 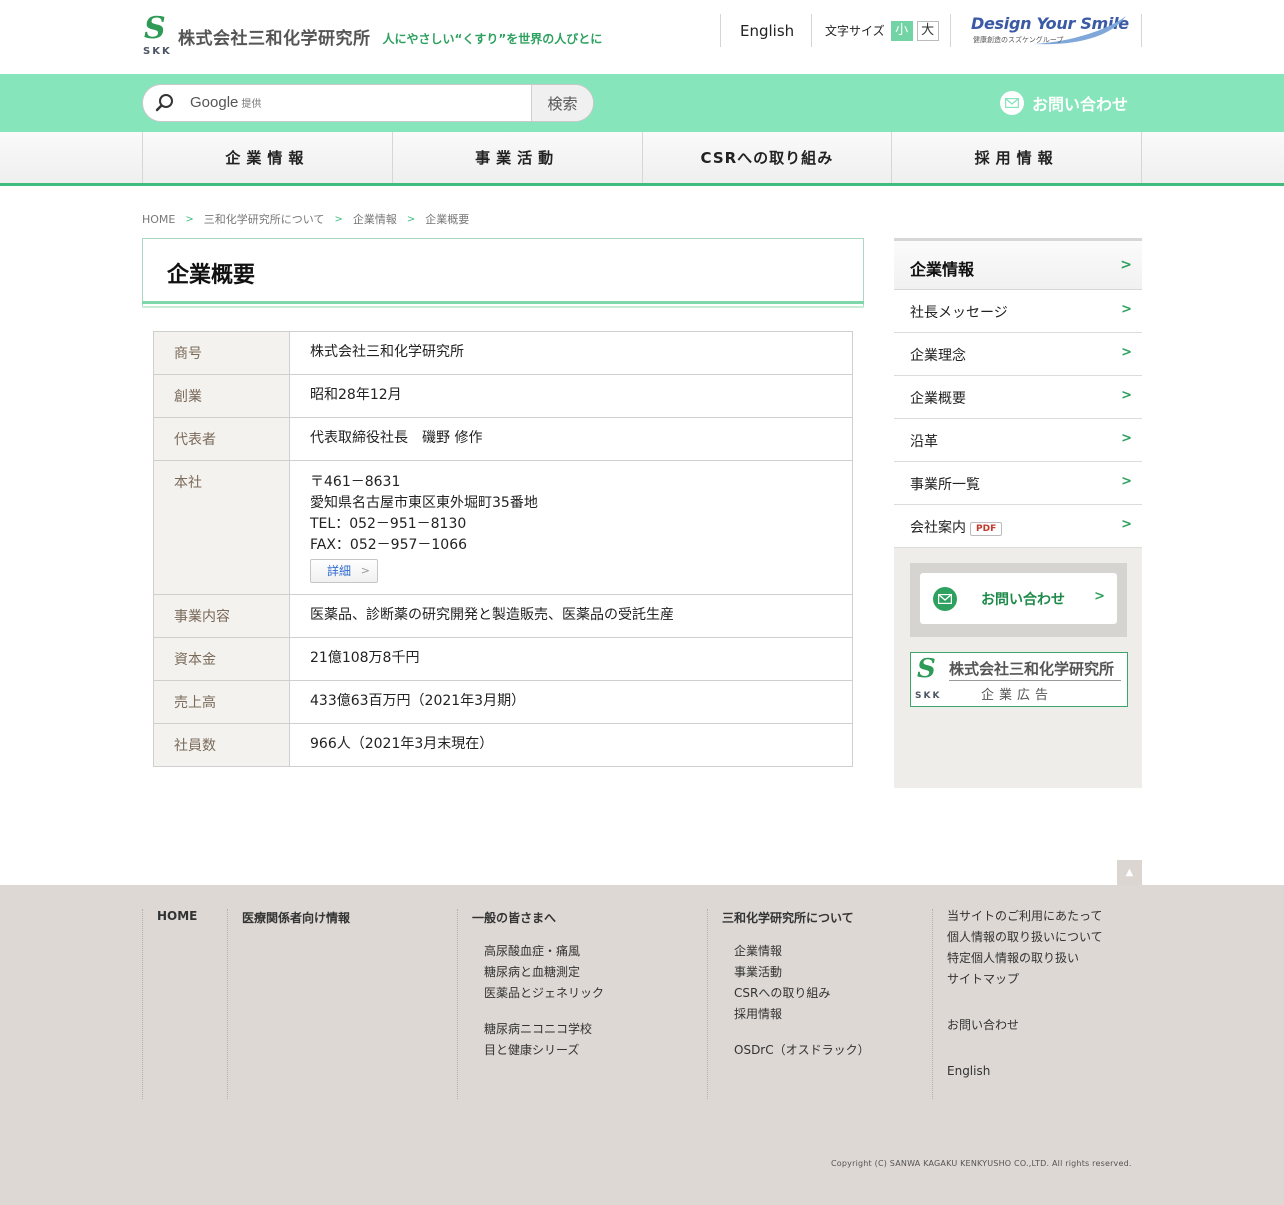 I want to click on footer-link: 糖尿病と血糖測定, so click(x=595, y=972).